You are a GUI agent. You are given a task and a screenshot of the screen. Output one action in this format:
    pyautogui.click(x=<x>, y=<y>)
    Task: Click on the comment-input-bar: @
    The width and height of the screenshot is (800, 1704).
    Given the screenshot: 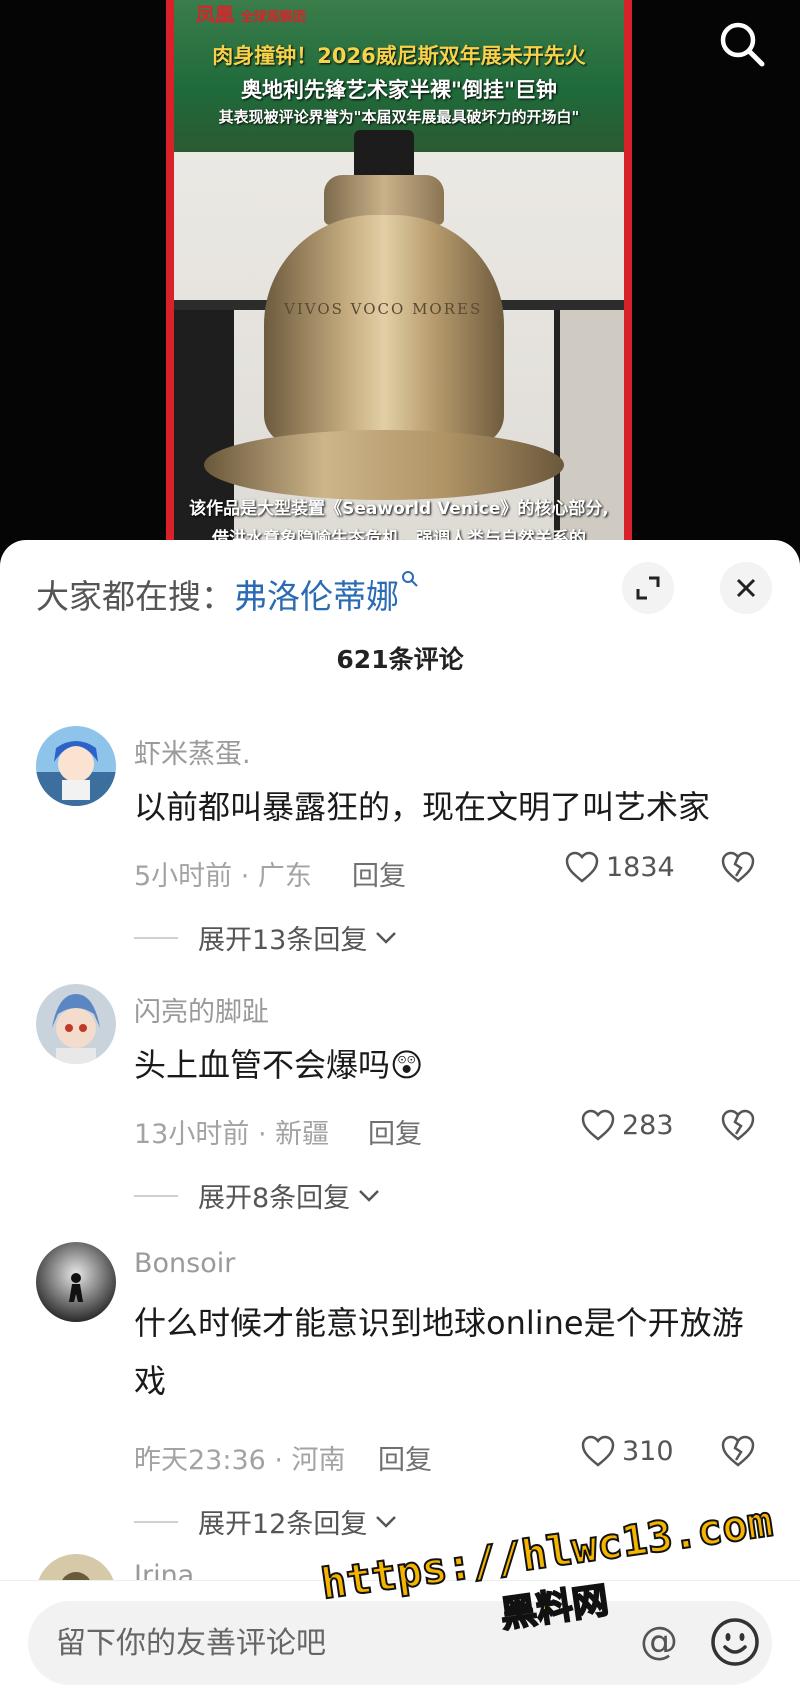 What is the action you would take?
    pyautogui.click(x=400, y=1642)
    